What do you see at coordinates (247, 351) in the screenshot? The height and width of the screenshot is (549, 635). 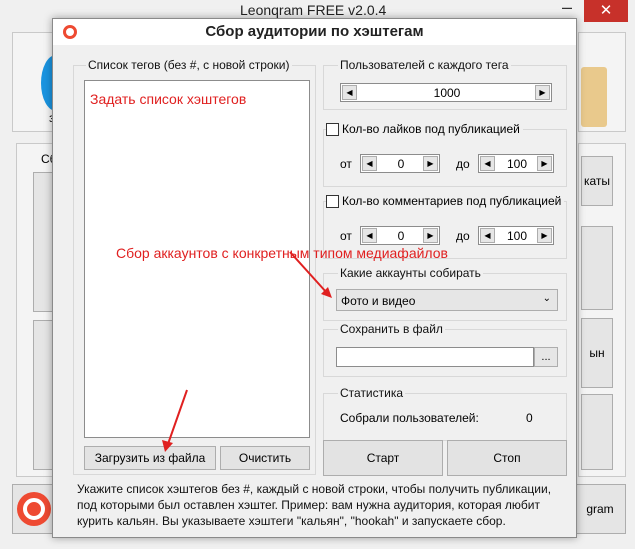 I see `annotation-arrows` at bounding box center [247, 351].